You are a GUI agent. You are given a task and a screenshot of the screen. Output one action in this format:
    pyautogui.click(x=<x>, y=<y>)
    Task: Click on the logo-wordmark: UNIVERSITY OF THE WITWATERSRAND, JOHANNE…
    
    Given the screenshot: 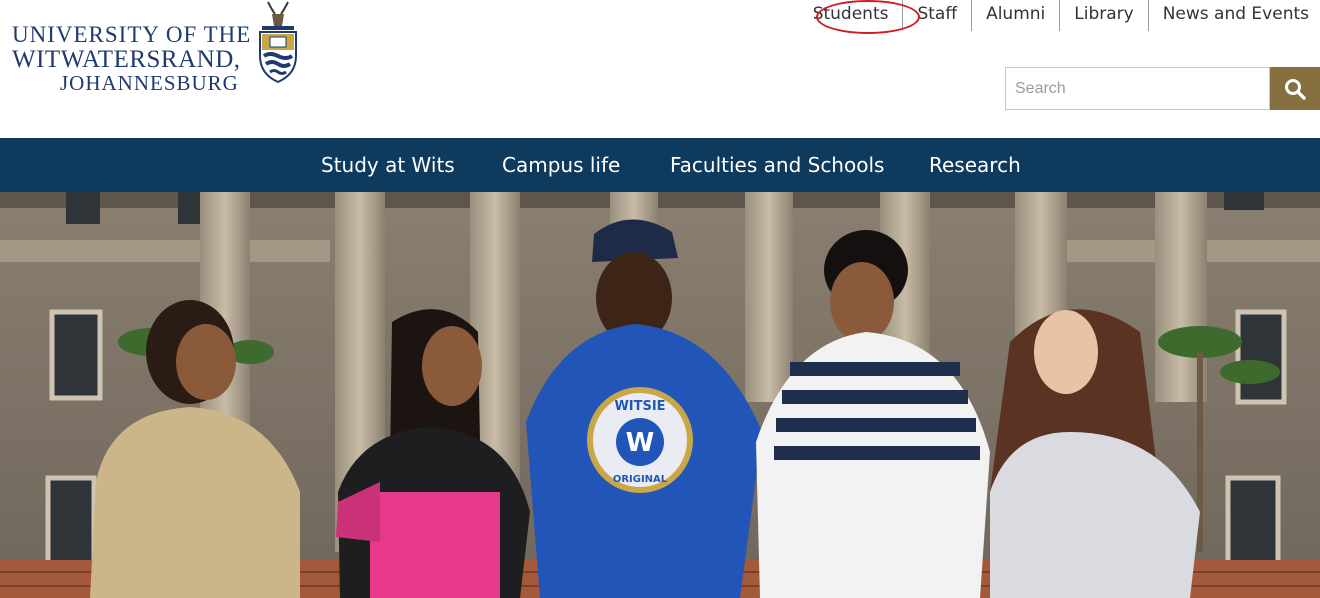 What is the action you would take?
    pyautogui.click(x=131, y=58)
    